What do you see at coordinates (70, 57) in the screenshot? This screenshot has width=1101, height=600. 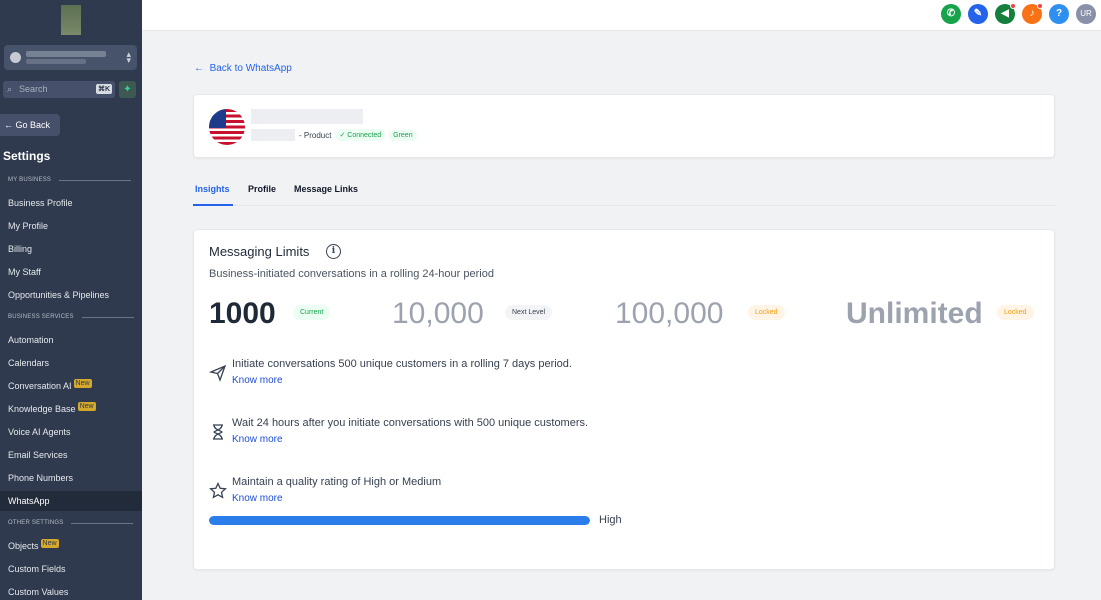 I see `account-switcher: ▴ ▾` at bounding box center [70, 57].